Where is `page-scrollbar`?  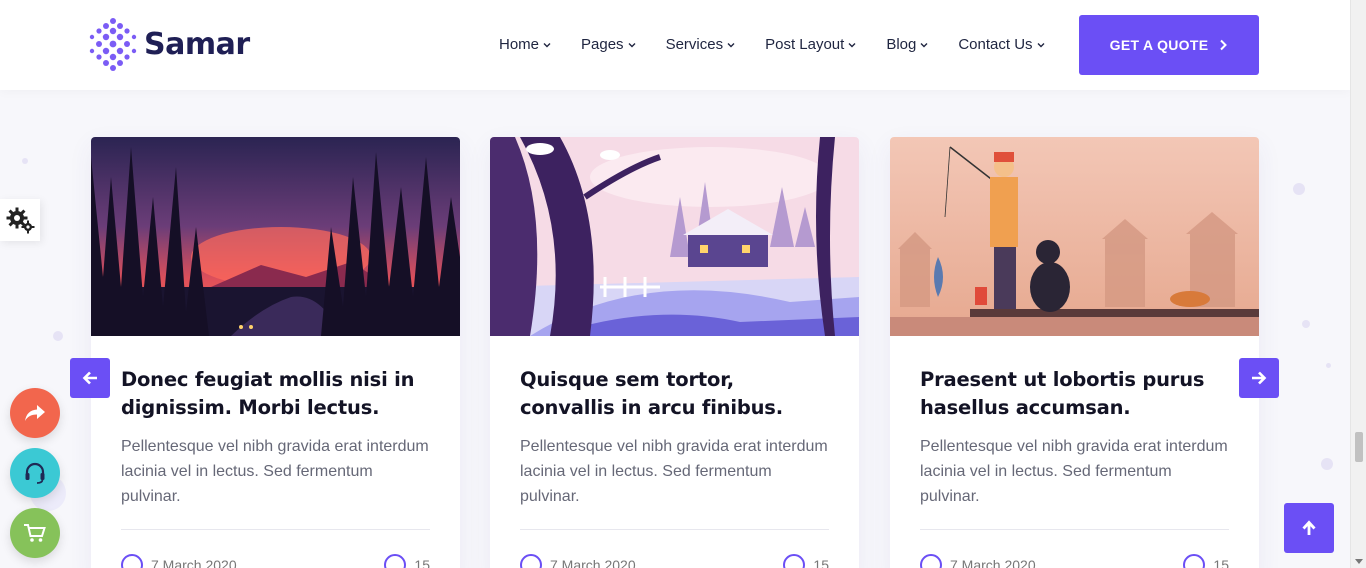
page-scrollbar is located at coordinates (1358, 284).